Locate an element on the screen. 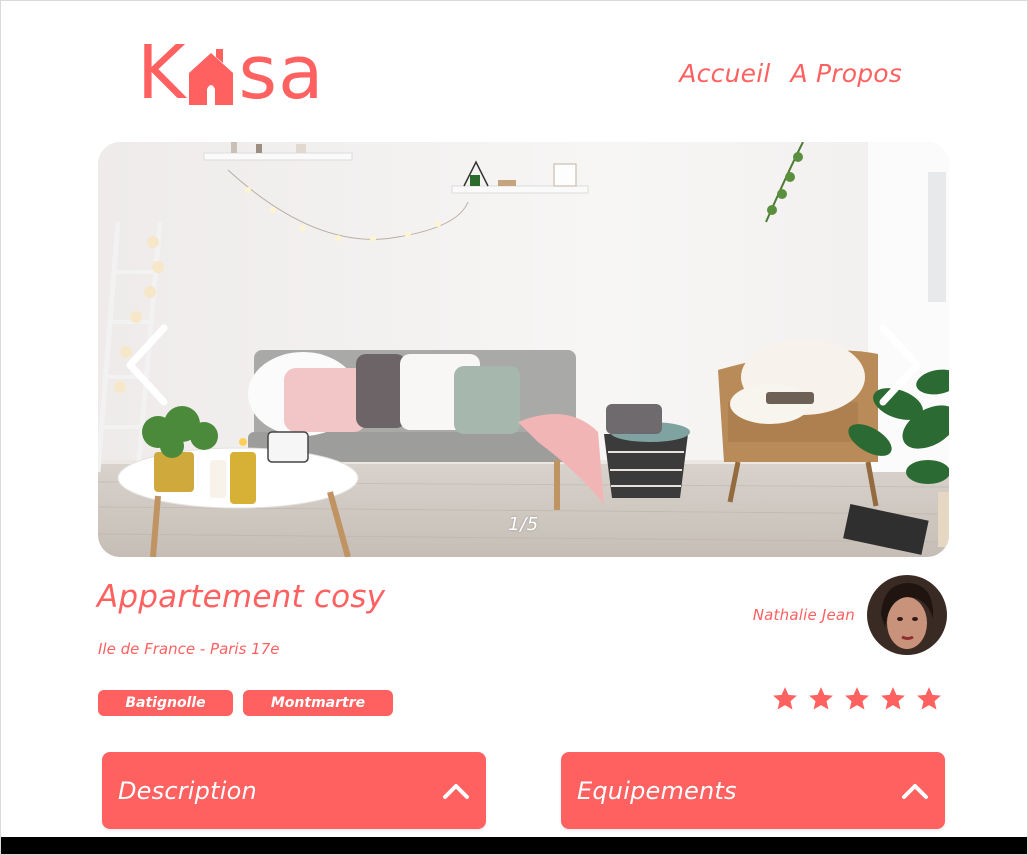 The width and height of the screenshot is (1028, 855). kasa-logo: K sa is located at coordinates (231, 73).